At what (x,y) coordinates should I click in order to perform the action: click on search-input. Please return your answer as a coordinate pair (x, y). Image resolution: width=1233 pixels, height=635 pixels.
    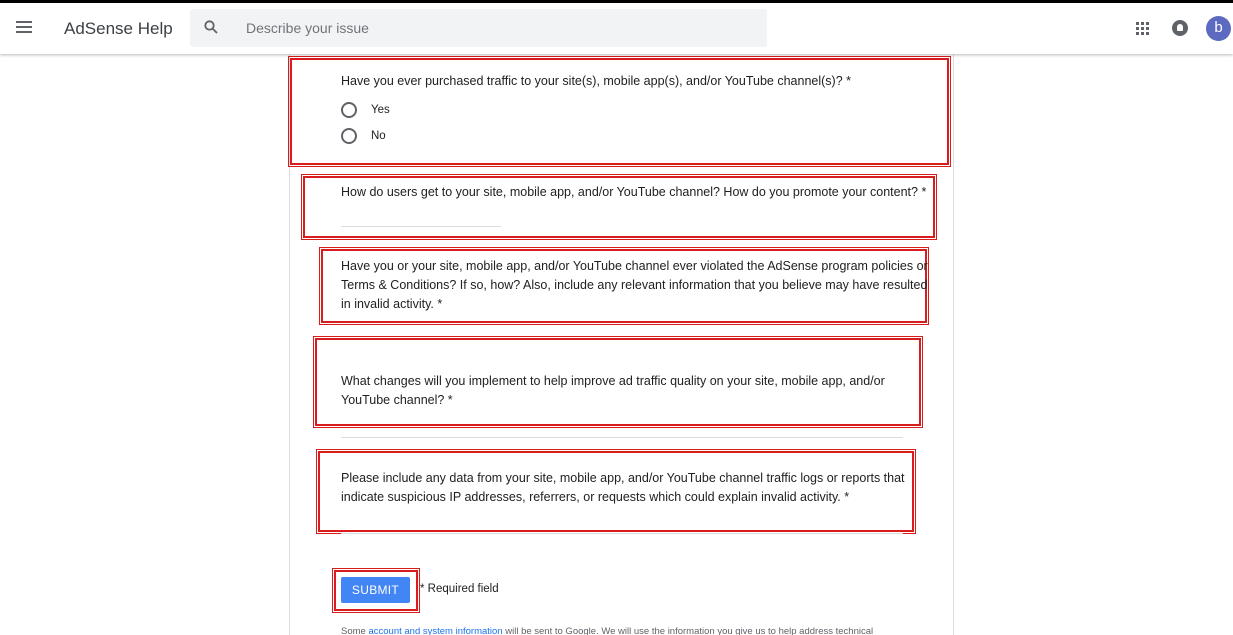
    Looking at the image, I should click on (496, 28).